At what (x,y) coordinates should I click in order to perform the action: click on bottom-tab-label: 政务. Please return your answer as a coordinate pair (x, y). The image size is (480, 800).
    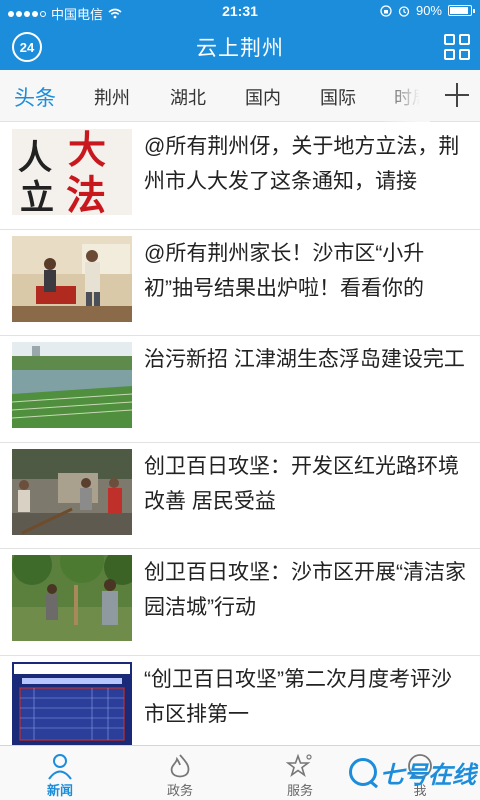
    Looking at the image, I should click on (179, 790).